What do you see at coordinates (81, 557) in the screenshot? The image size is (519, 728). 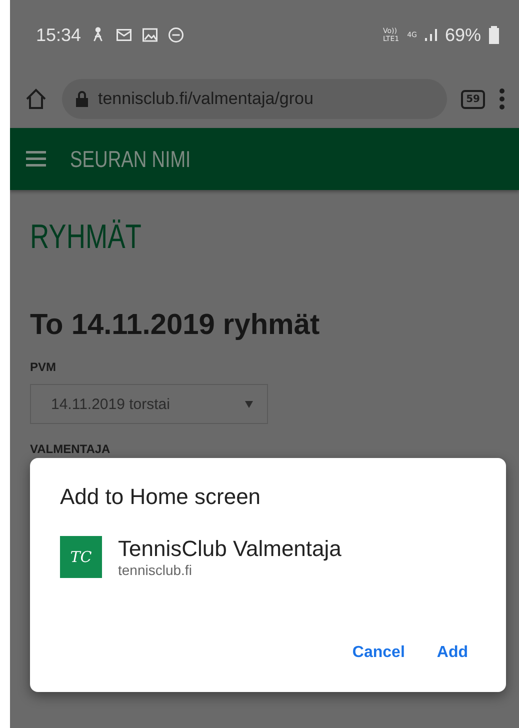 I see `app-icon: TC` at bounding box center [81, 557].